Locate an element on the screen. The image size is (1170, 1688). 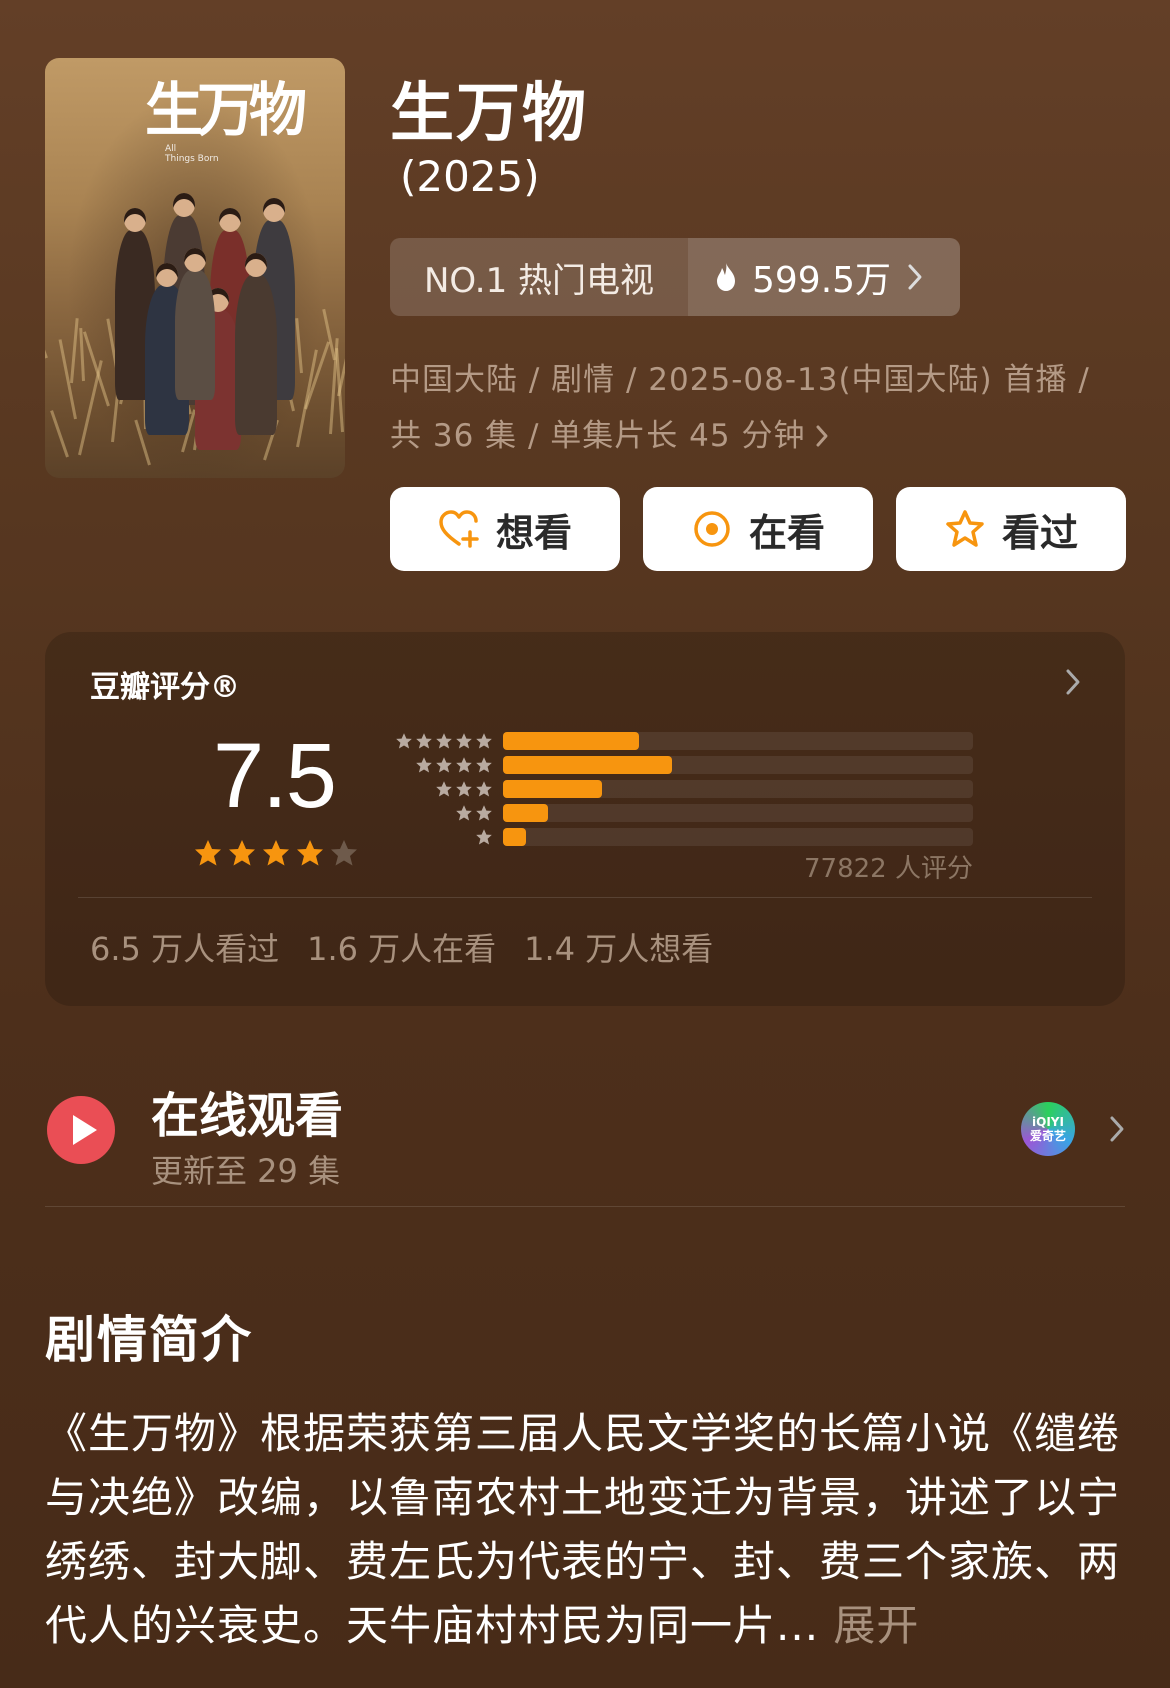
watch-stats: 6.5 万人看过 1.6 万人在看 1.4 万人想看 is located at coordinates (401, 947).